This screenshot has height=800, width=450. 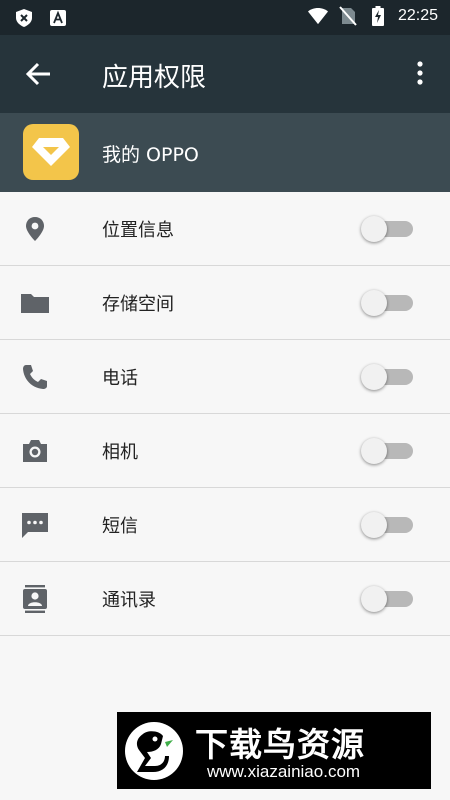 What do you see at coordinates (388, 377) in the screenshot?
I see `permission-toggle-phone` at bounding box center [388, 377].